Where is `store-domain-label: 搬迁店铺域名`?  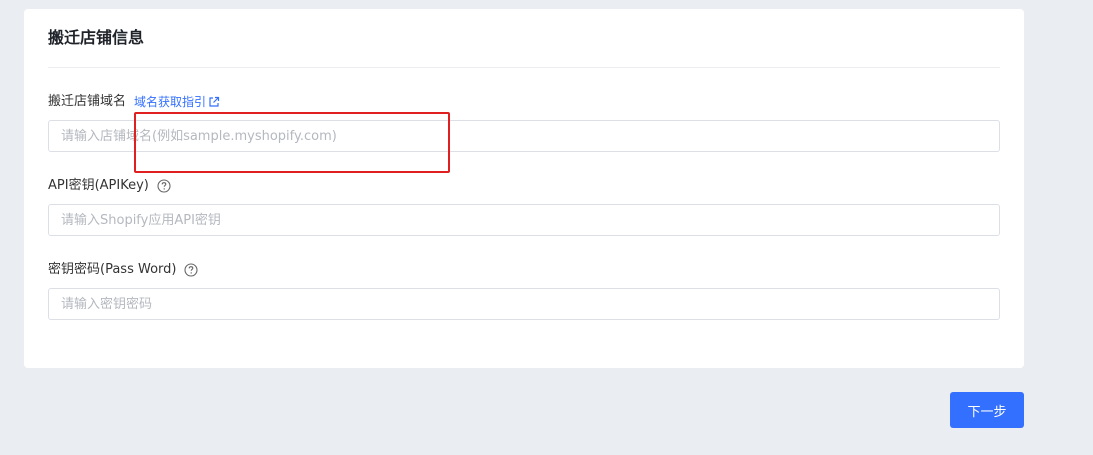 store-domain-label: 搬迁店铺域名 is located at coordinates (87, 101).